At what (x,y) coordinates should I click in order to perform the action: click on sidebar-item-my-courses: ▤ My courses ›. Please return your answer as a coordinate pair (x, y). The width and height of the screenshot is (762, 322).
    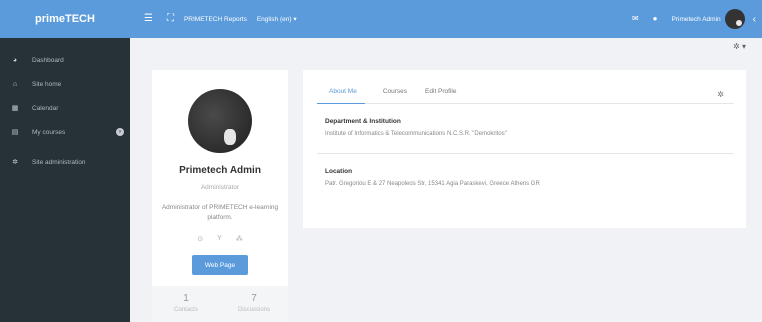
    Looking at the image, I should click on (65, 132).